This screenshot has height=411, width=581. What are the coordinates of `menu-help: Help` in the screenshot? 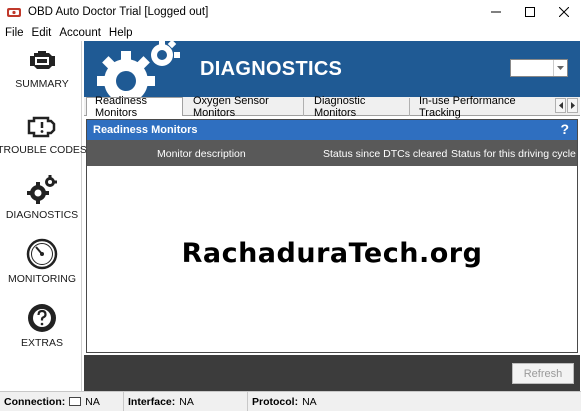 It's located at (121, 33).